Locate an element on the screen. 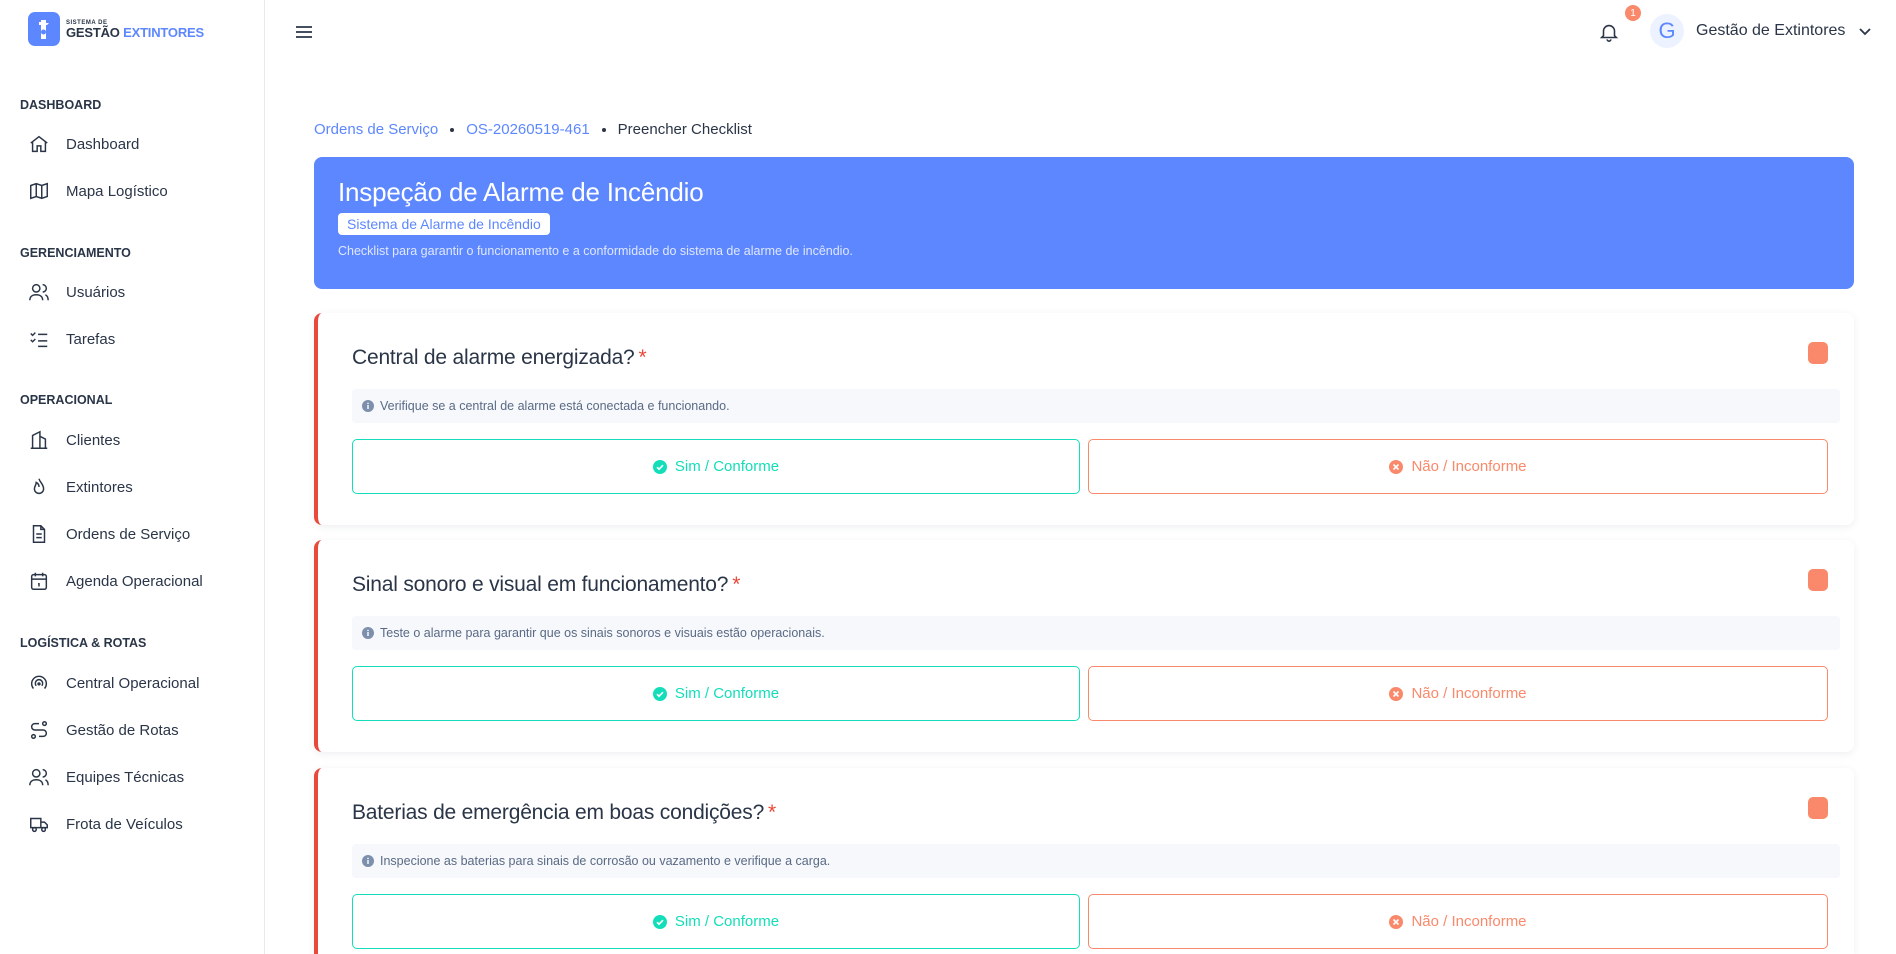 The height and width of the screenshot is (954, 1896). nav-section-logistica-rotas: LOGÍSTICA & ROTAS is located at coordinates (83, 643).